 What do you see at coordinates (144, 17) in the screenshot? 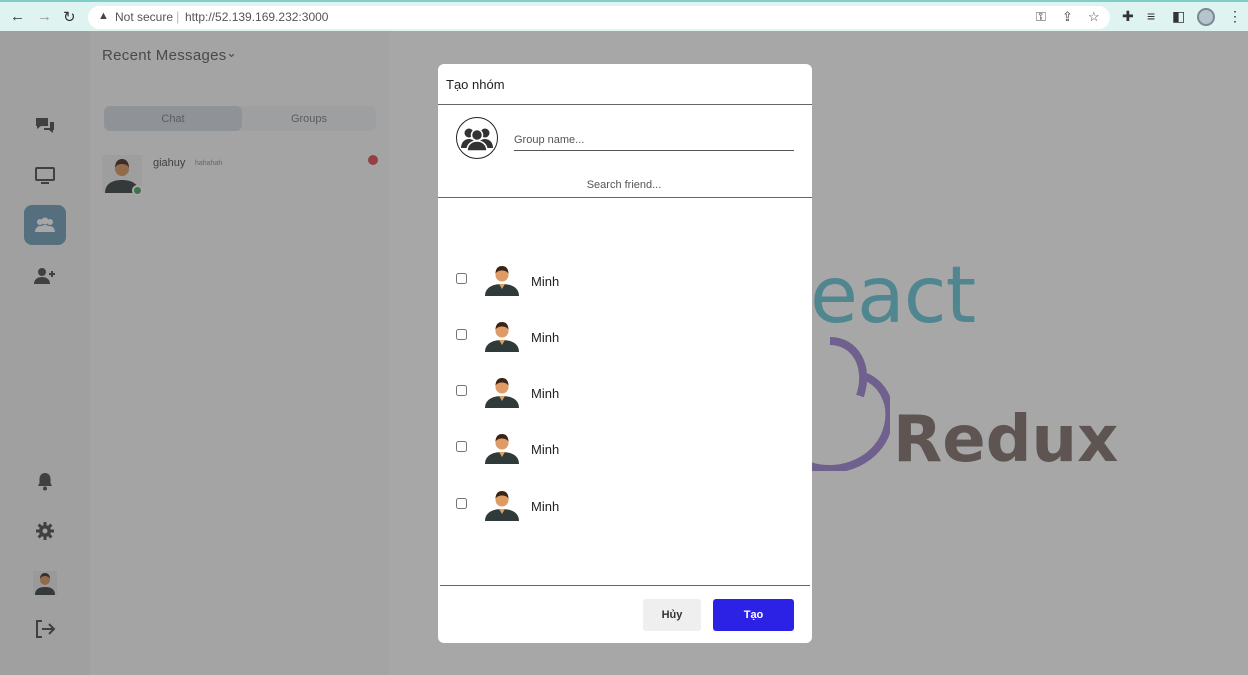
I see `security-label: Not secure` at bounding box center [144, 17].